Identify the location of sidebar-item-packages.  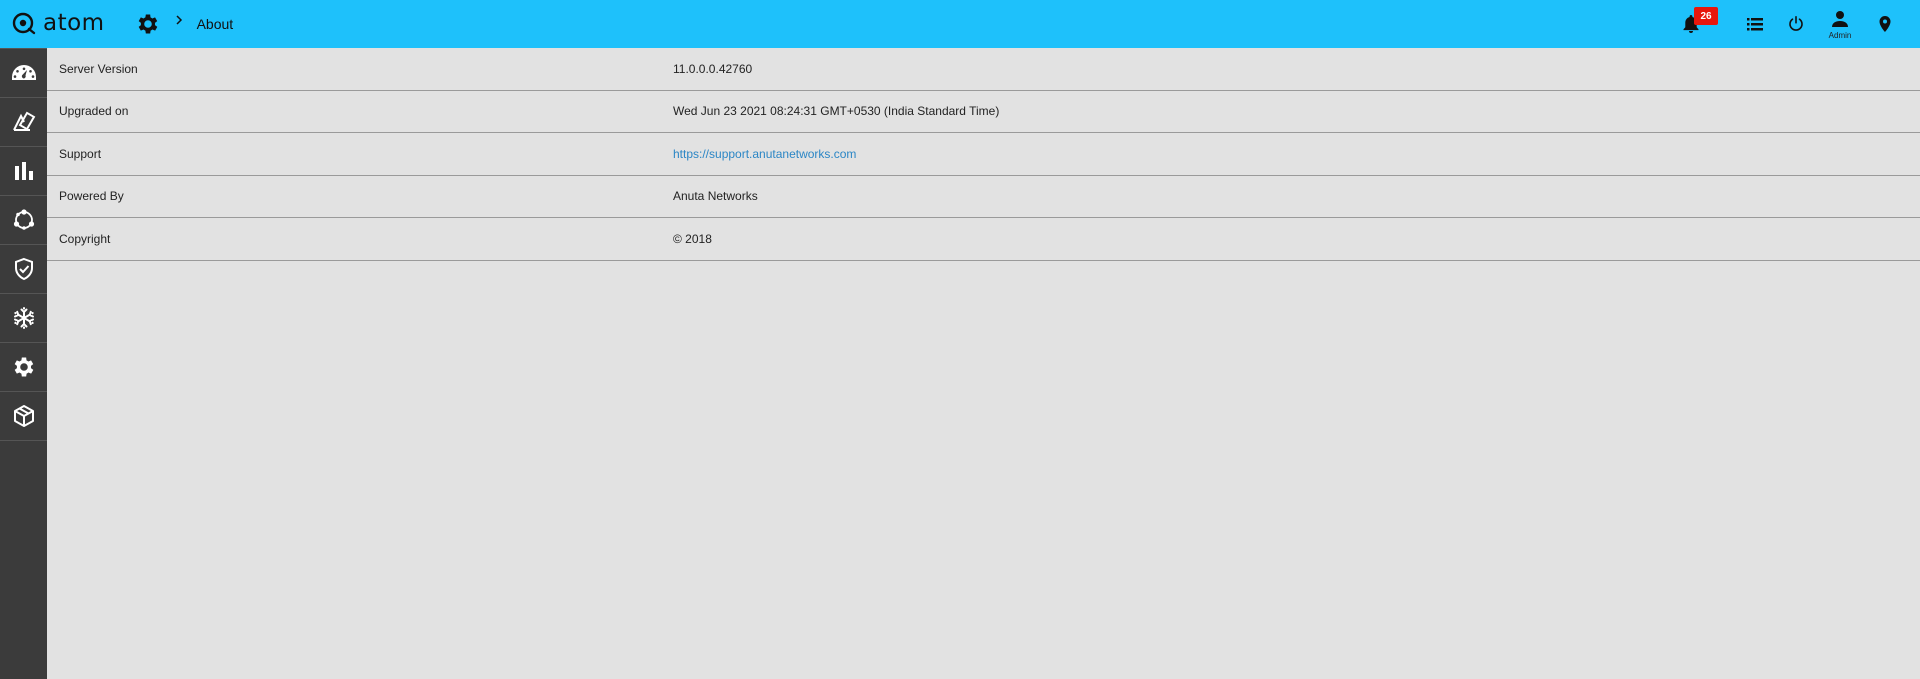
(23, 416).